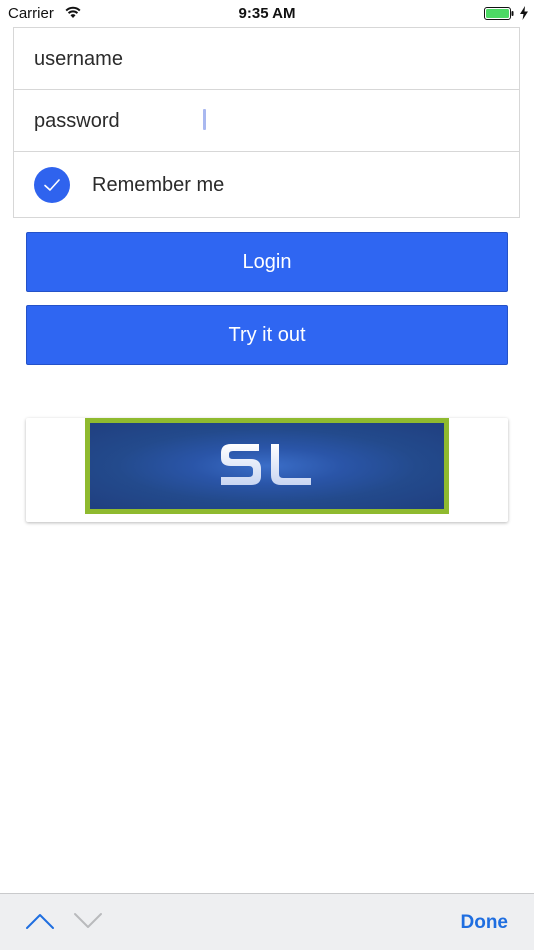 This screenshot has width=534, height=950. I want to click on remember-me-label: Remember me, so click(158, 185).